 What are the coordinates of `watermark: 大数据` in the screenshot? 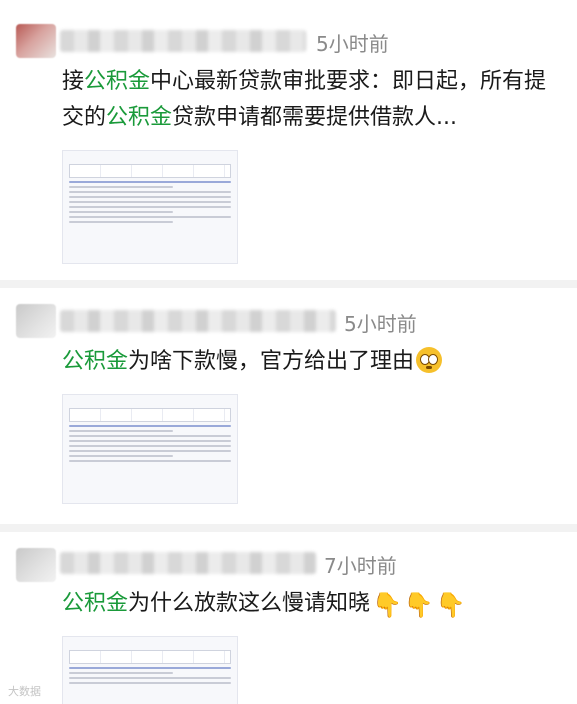 It's located at (24, 691).